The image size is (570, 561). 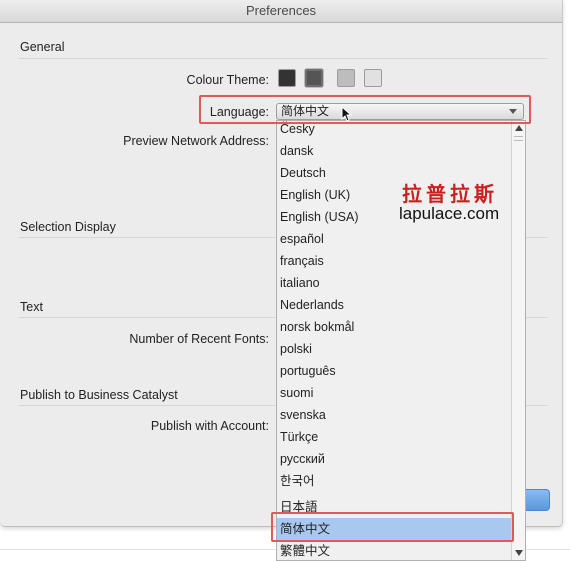 I want to click on section-general: General, so click(x=42, y=47).